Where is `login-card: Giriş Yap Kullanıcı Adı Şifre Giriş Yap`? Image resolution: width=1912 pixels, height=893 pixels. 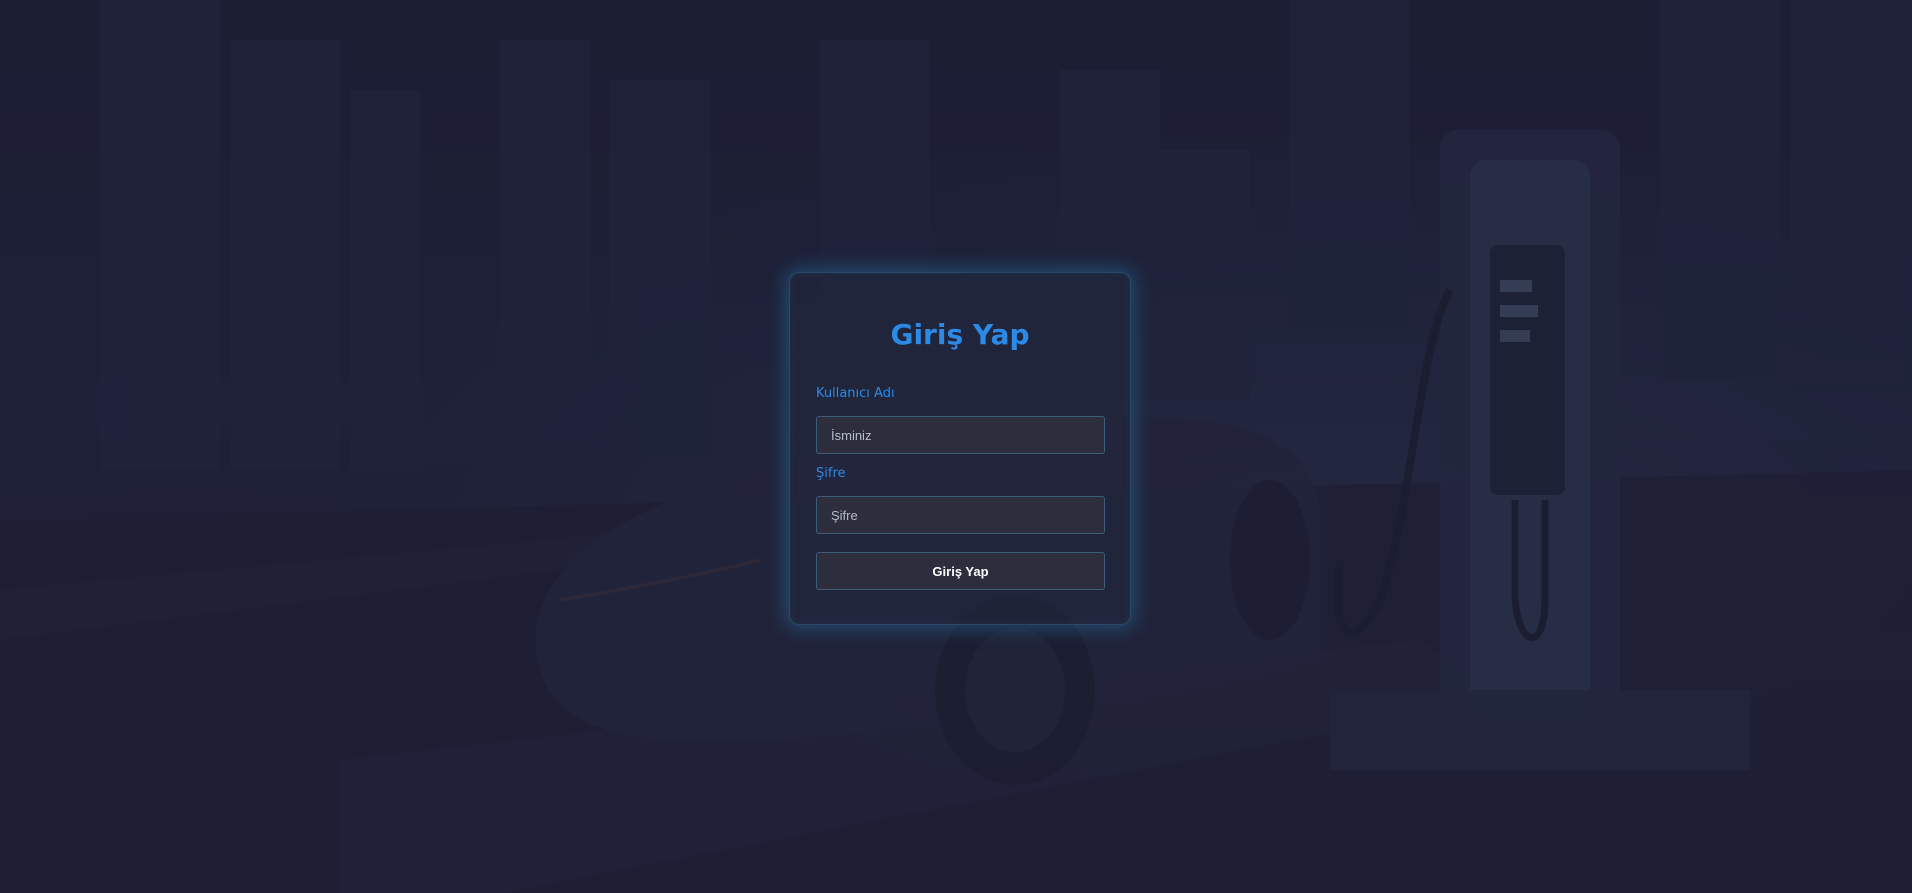
login-card: Giriş Yap Kullanıcı Adı Şifre Giriş Yap is located at coordinates (960, 448).